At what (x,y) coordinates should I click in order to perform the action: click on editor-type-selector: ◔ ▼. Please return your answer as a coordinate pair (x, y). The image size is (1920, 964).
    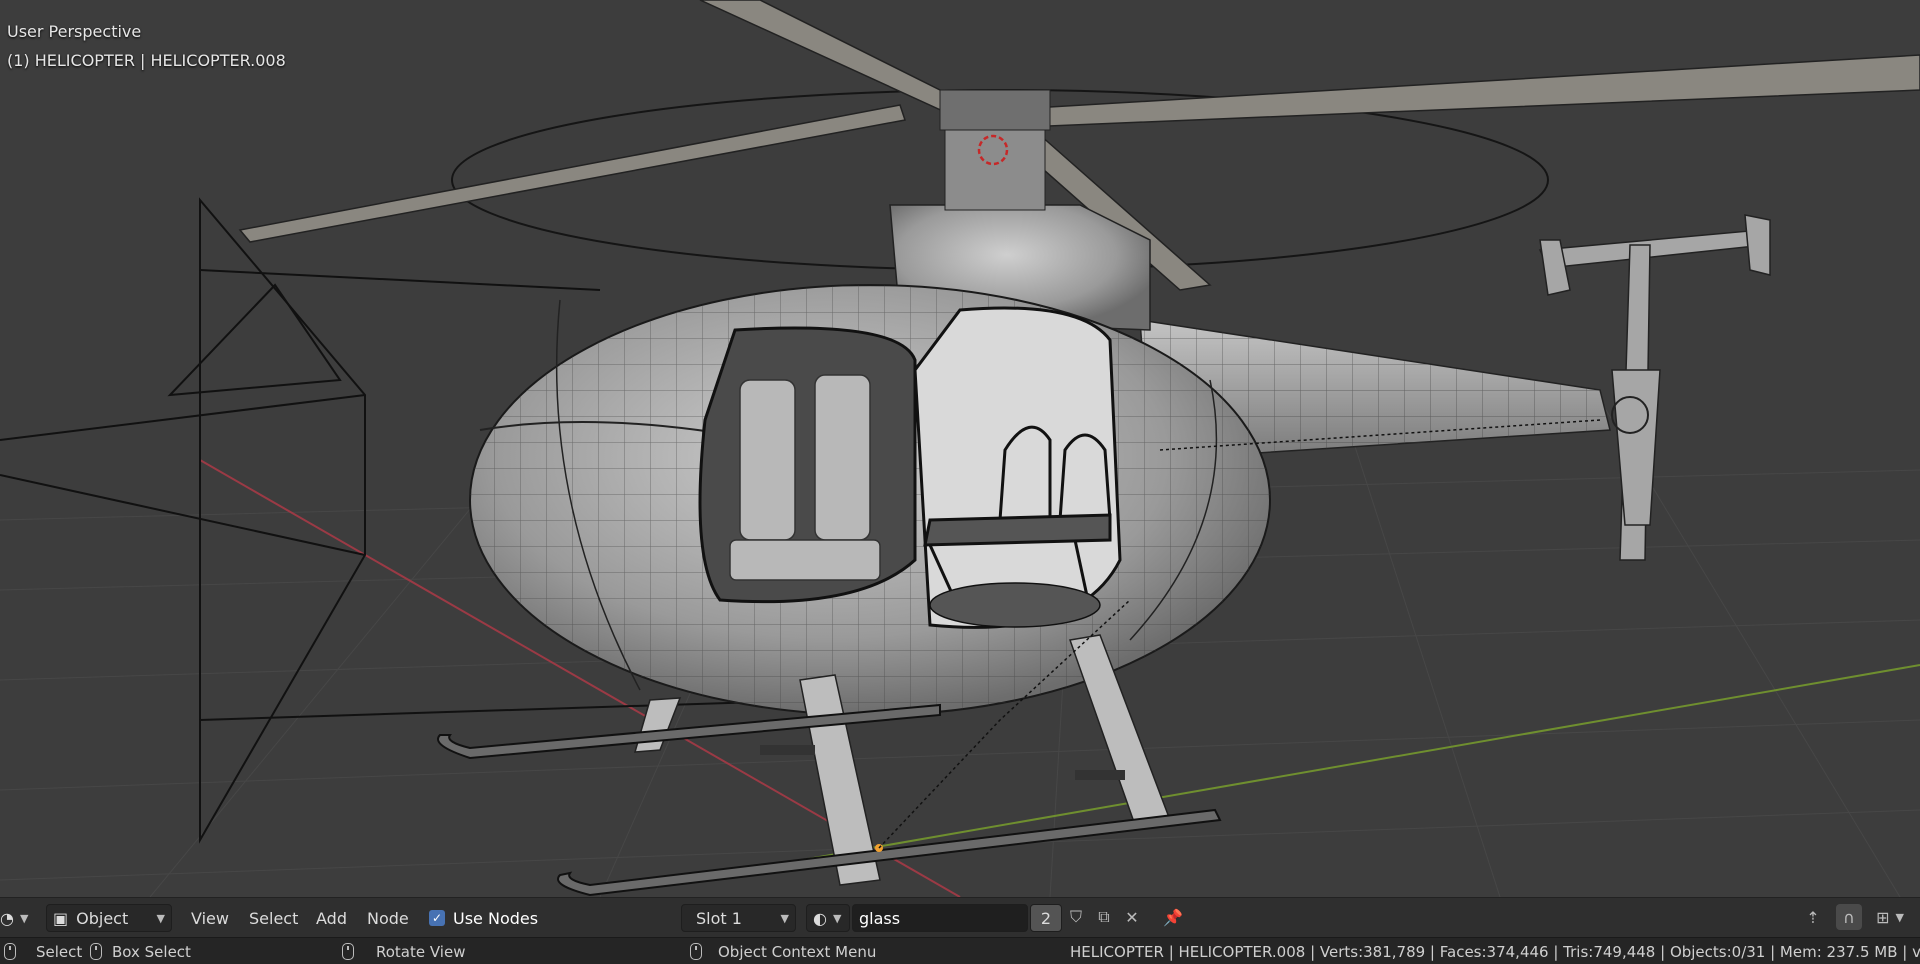
    Looking at the image, I should click on (14, 918).